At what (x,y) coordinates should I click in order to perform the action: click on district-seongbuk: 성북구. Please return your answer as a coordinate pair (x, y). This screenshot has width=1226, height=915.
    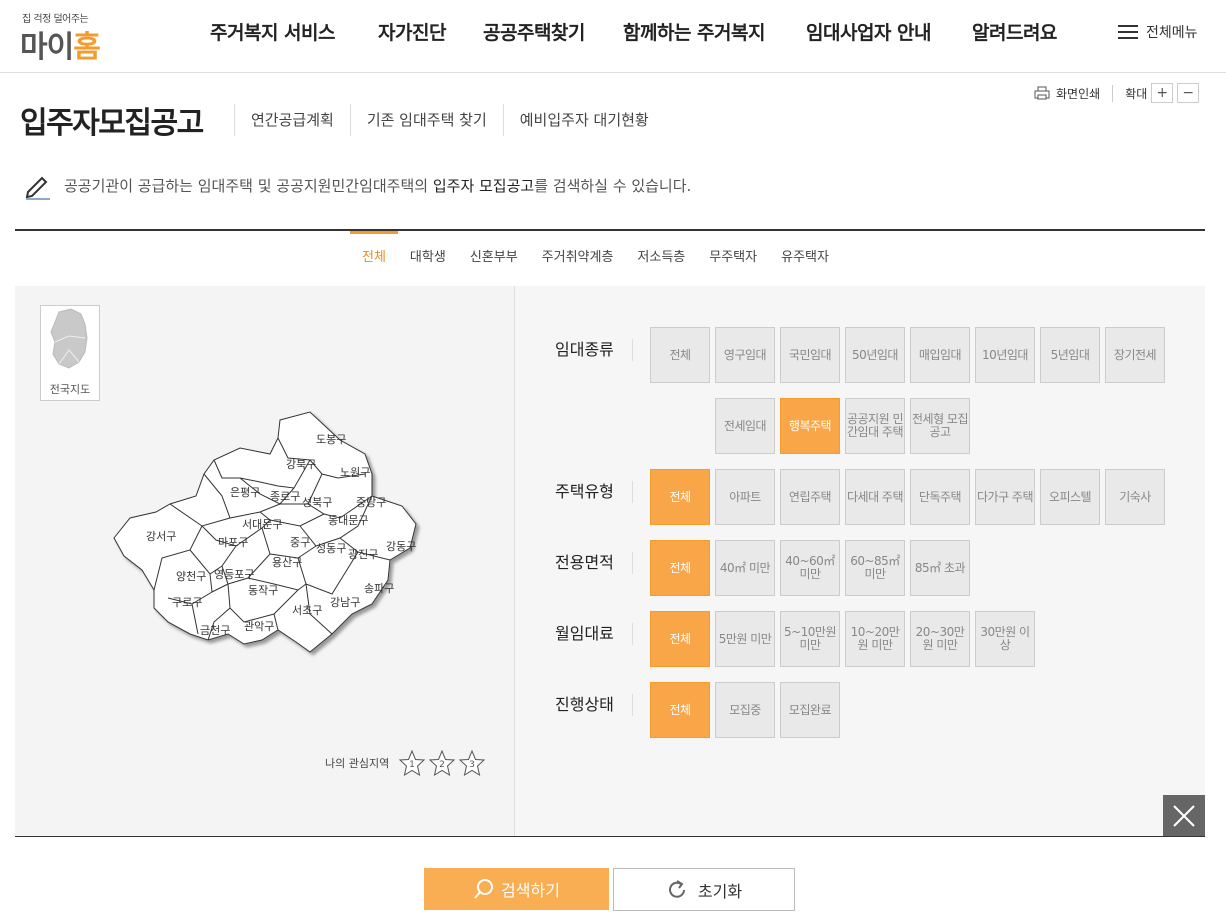
    Looking at the image, I should click on (317, 502).